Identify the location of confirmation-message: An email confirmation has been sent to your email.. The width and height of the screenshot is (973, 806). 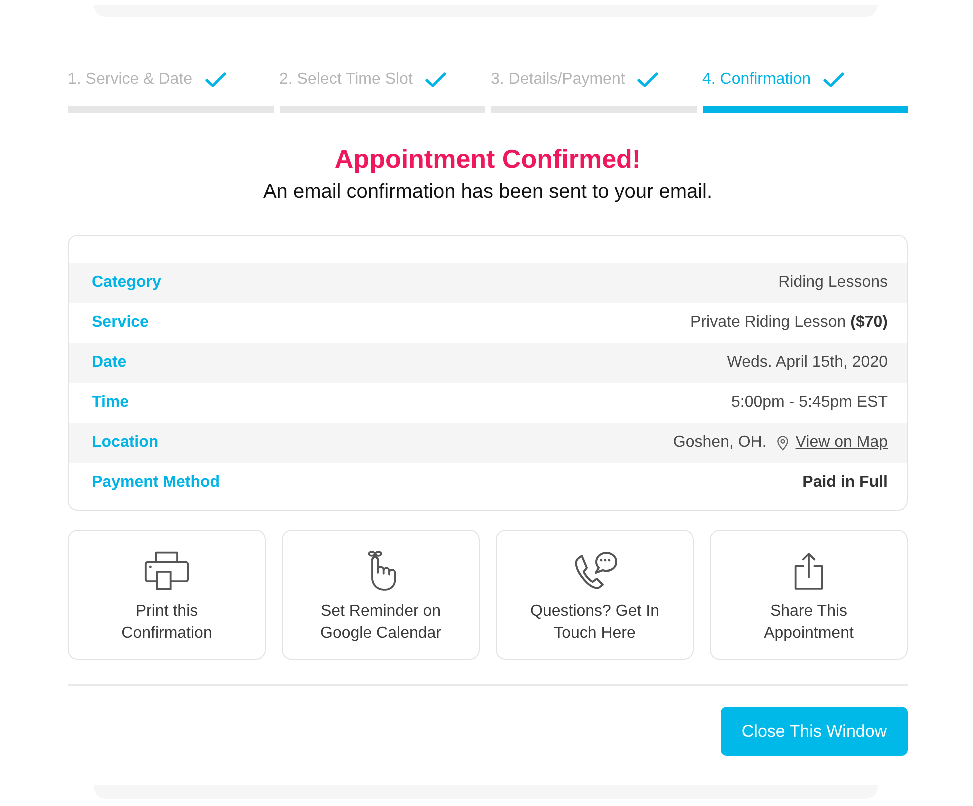
(488, 192).